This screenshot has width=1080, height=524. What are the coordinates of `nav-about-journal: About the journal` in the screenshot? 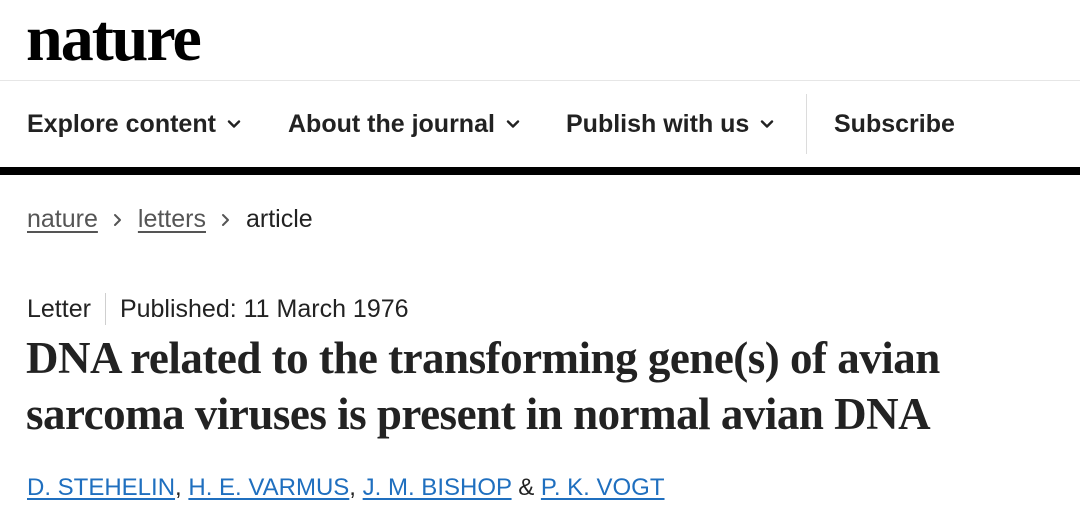 It's located at (404, 124).